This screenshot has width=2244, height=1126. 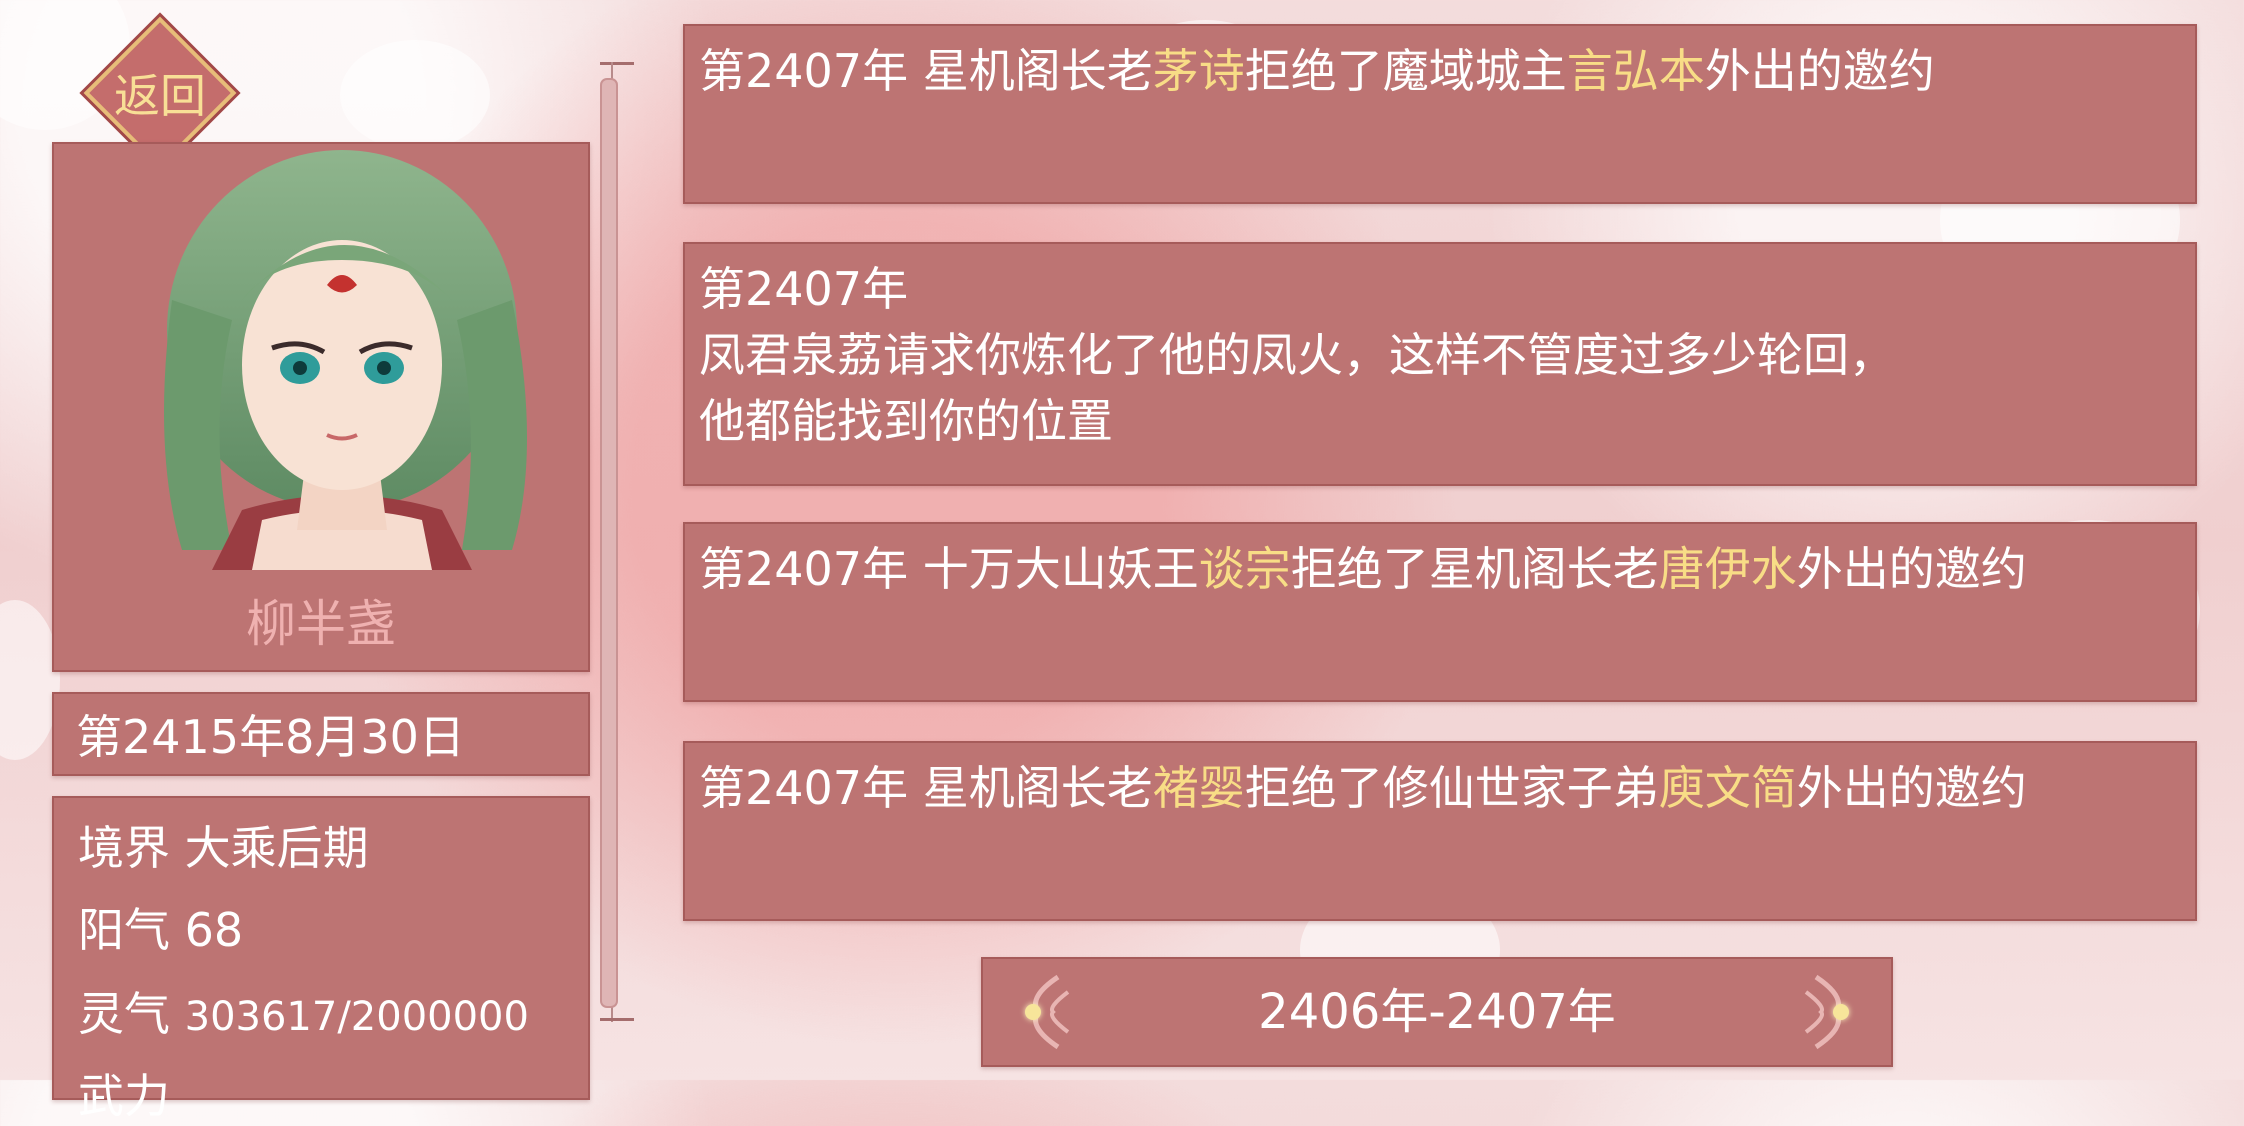 I want to click on stat-realm: 境界 大乘后期, so click(x=223, y=845).